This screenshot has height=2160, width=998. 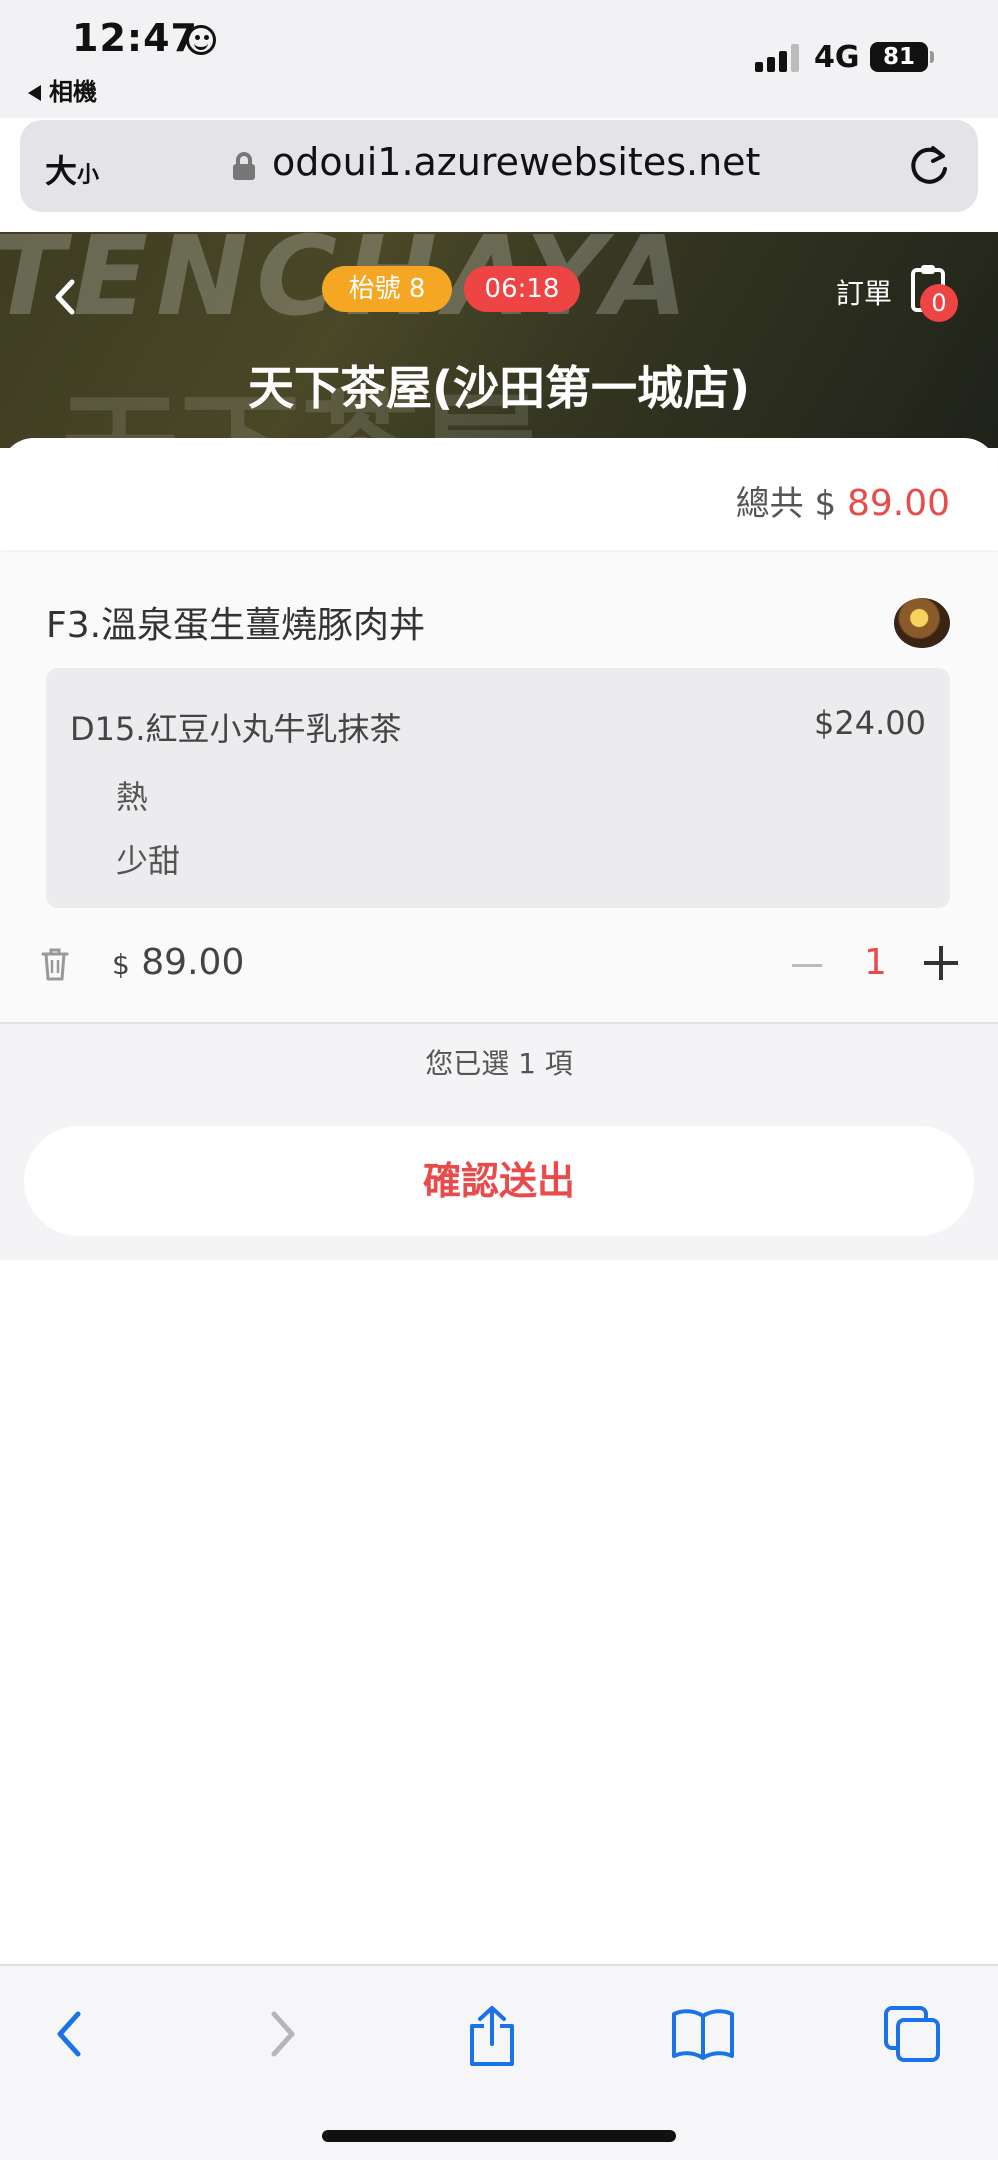 I want to click on battery-icon: 81, so click(x=899, y=57).